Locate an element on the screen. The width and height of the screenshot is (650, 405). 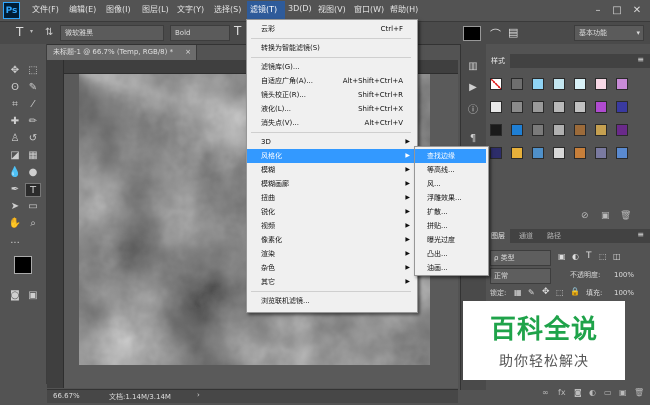
character-panel-icon: ▤ is located at coordinates (513, 32).